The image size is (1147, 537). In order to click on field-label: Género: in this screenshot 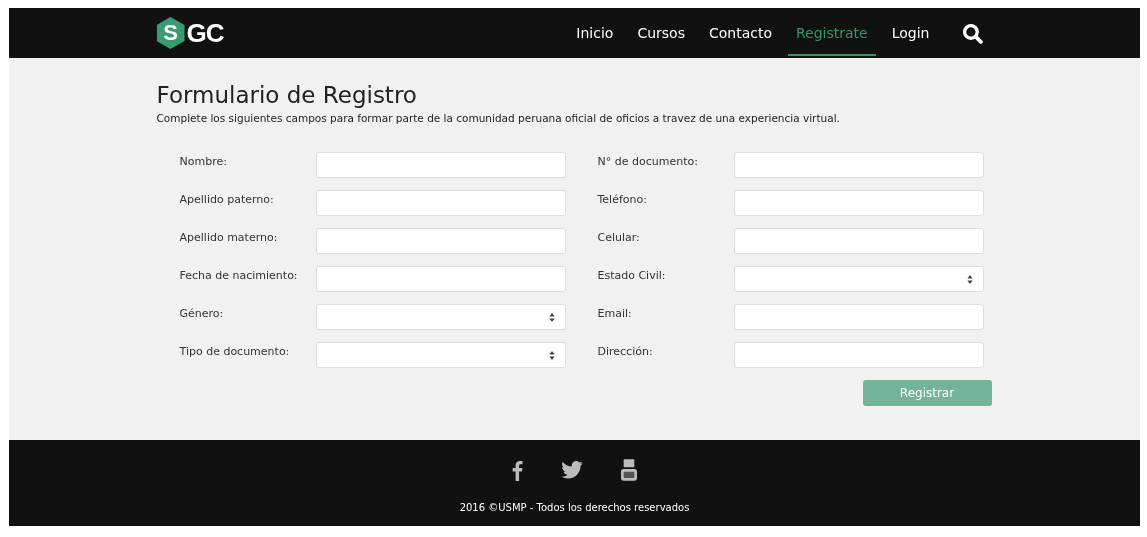, I will do `click(202, 313)`.